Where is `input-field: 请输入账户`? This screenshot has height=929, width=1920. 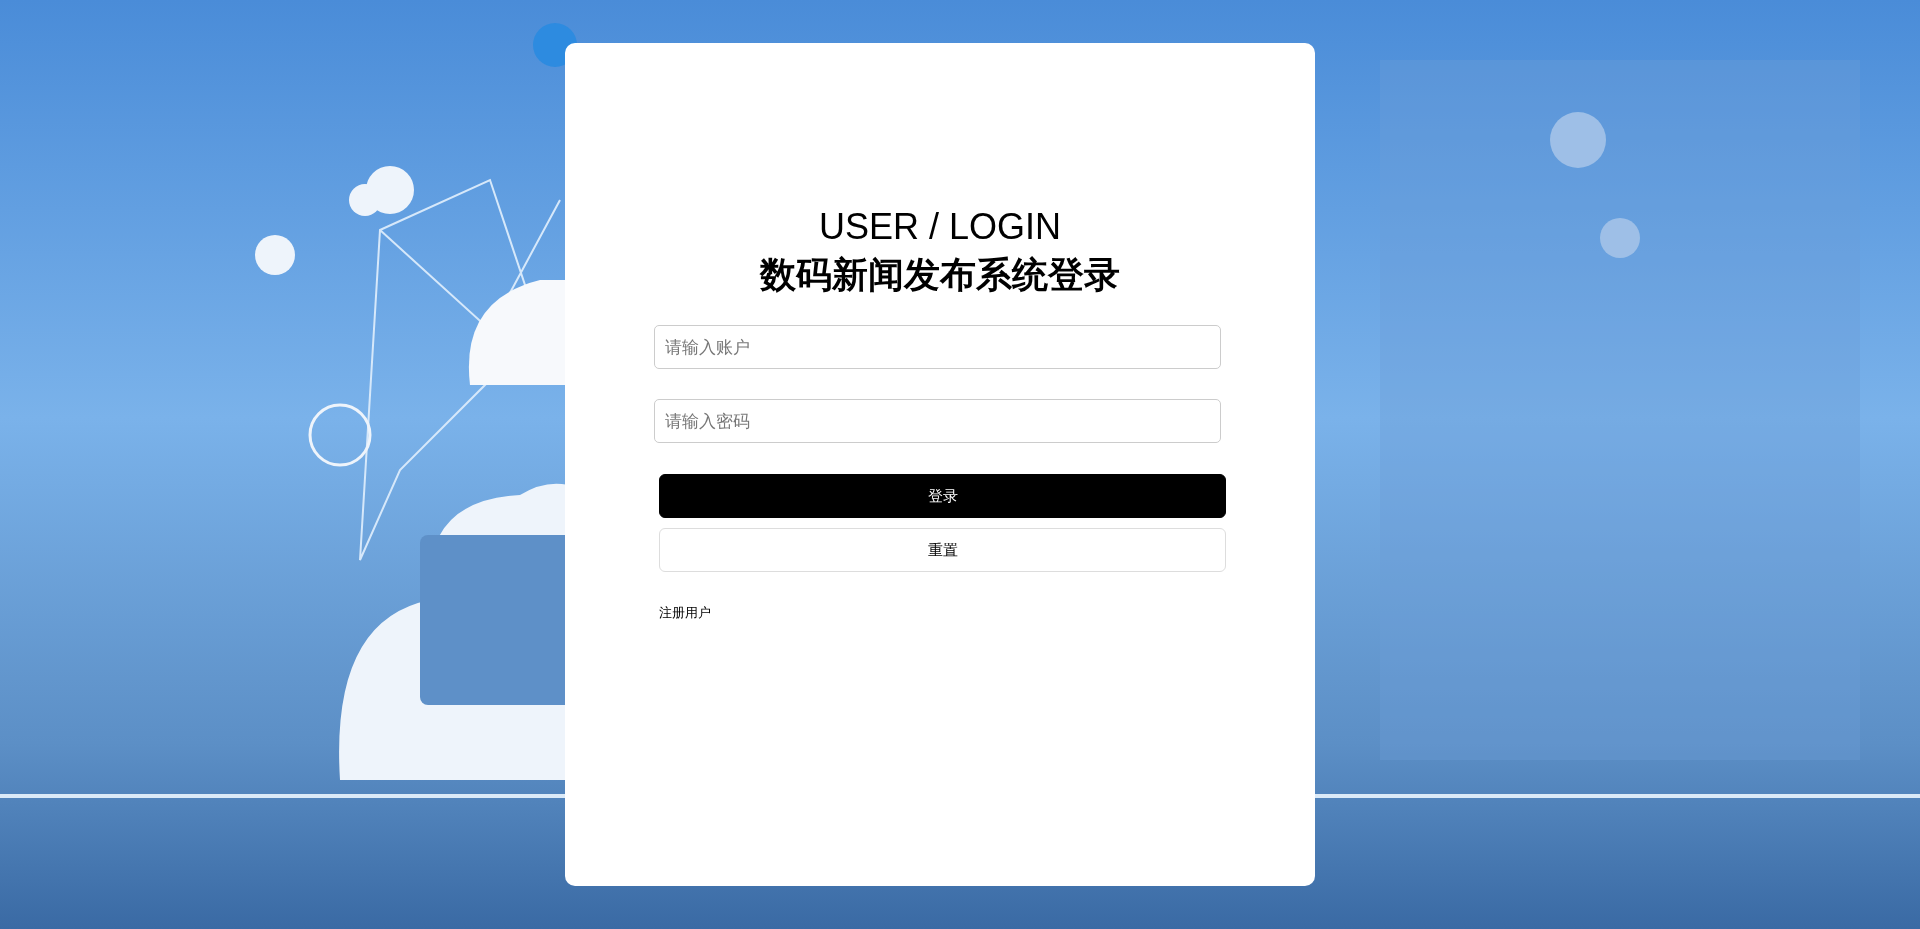
input-field: 请输入账户 is located at coordinates (937, 347).